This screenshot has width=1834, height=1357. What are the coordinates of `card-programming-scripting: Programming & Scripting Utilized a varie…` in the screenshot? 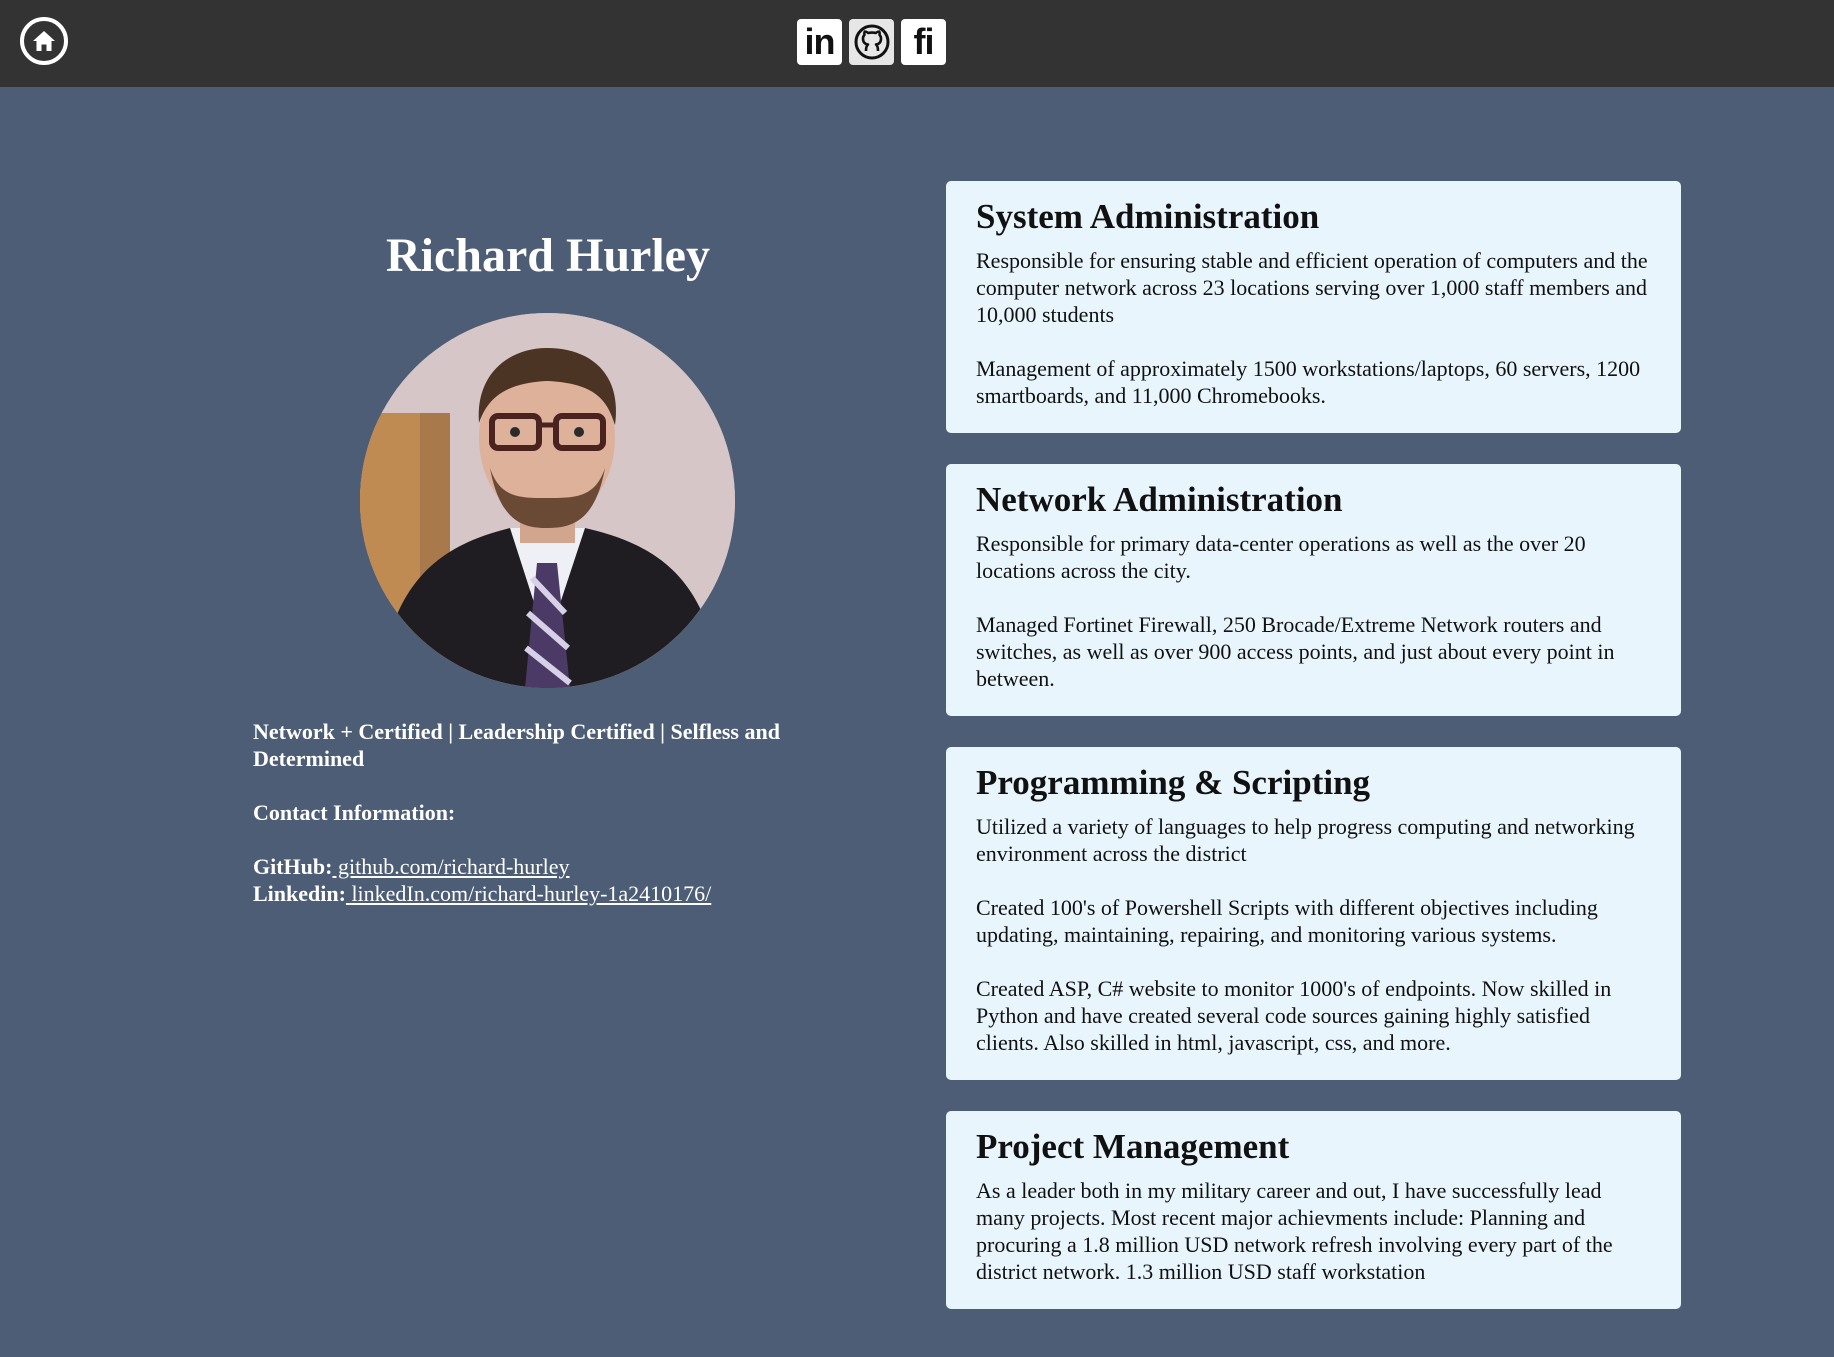 It's located at (1313, 913).